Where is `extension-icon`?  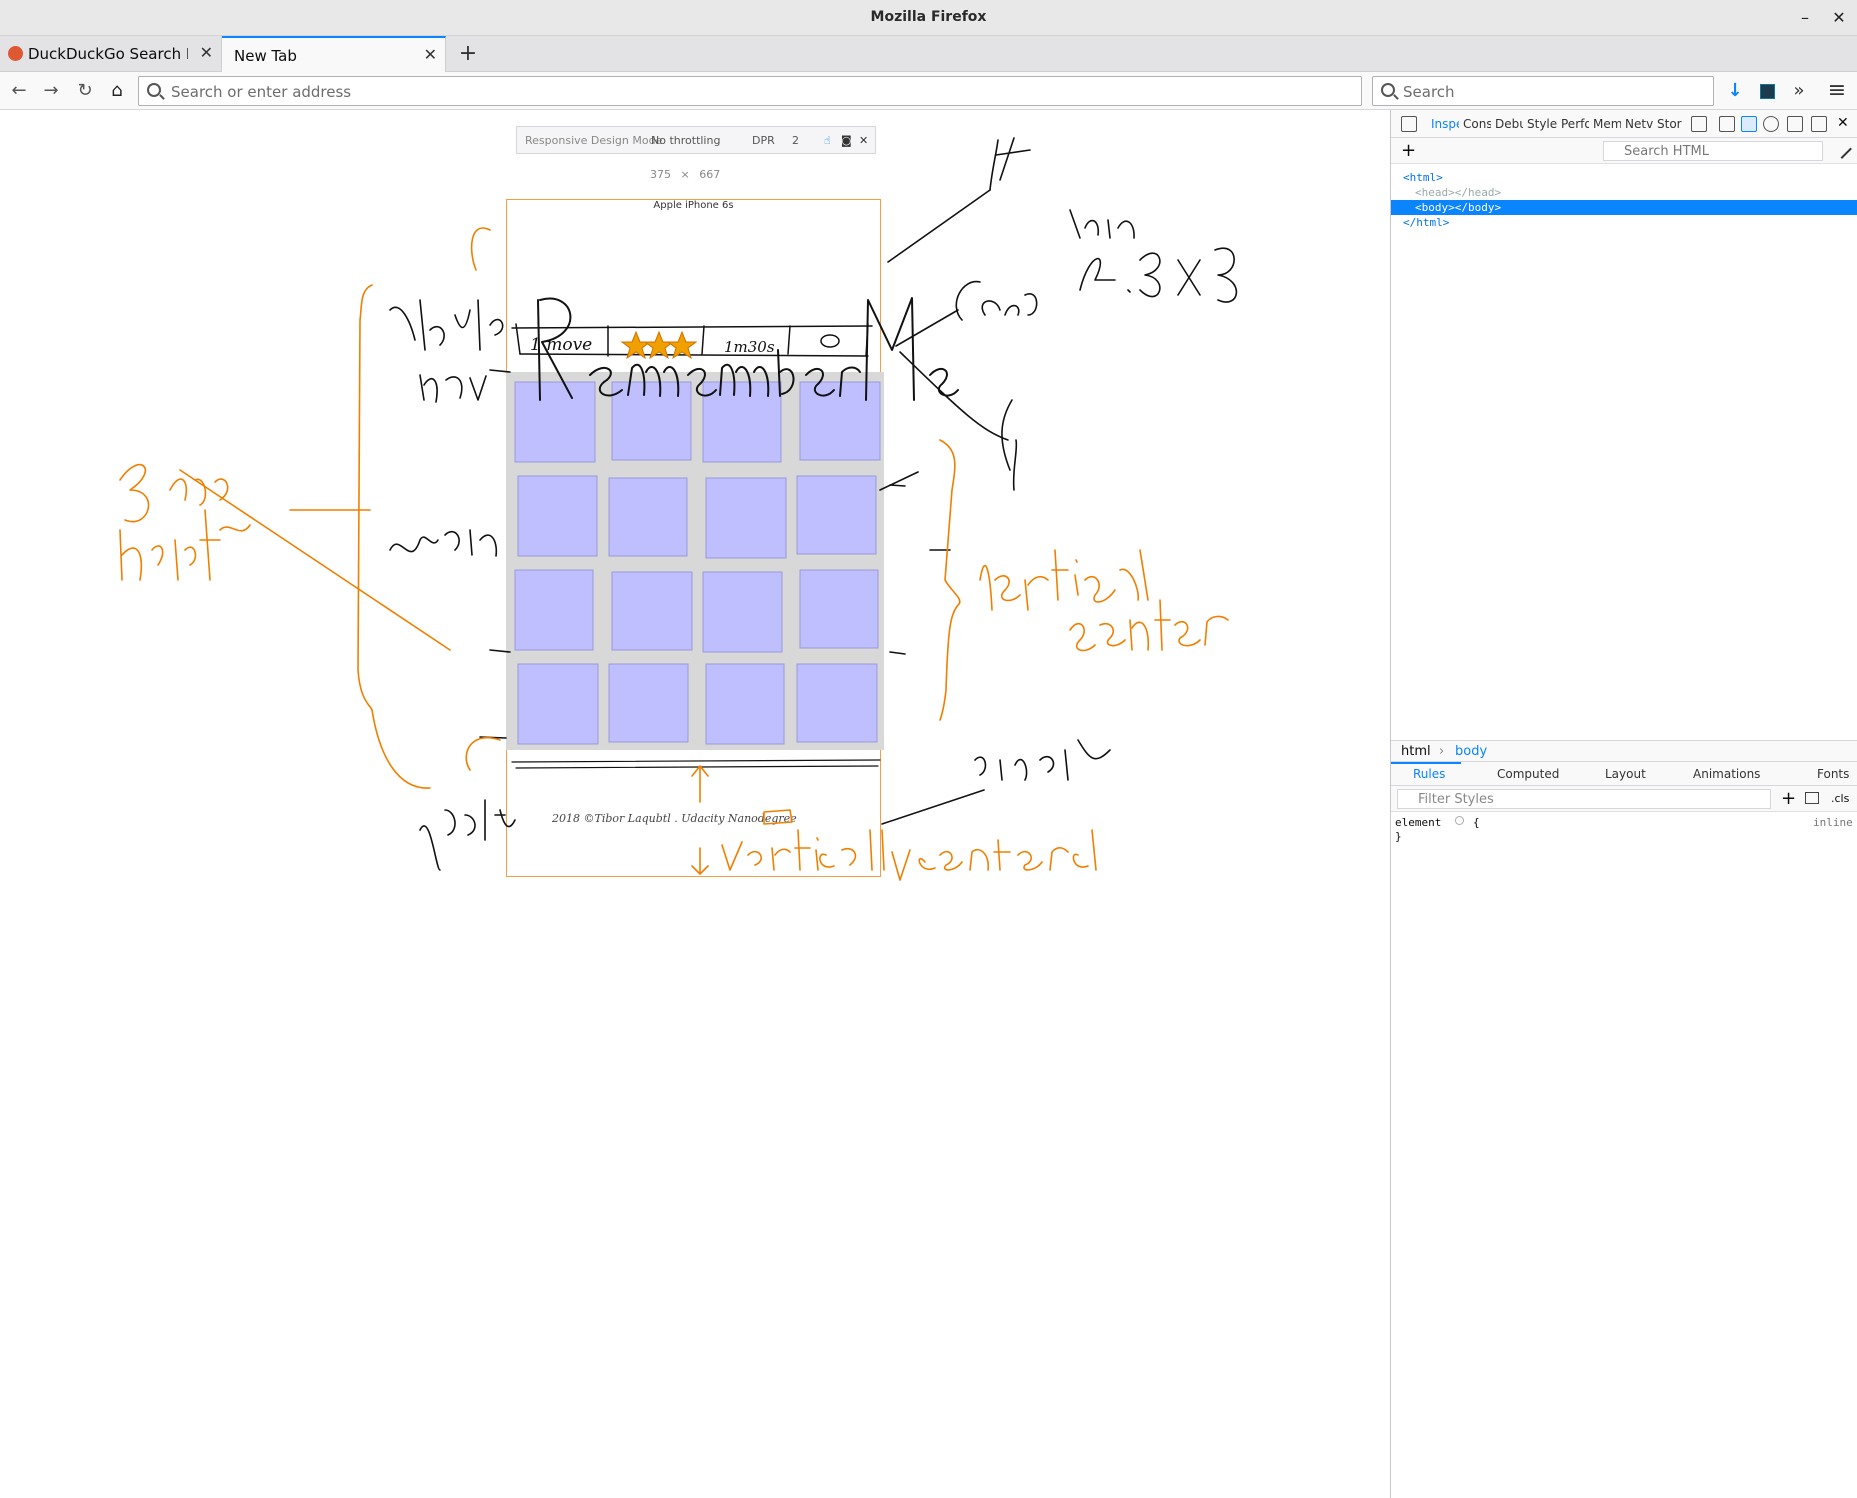
extension-icon is located at coordinates (1767, 91).